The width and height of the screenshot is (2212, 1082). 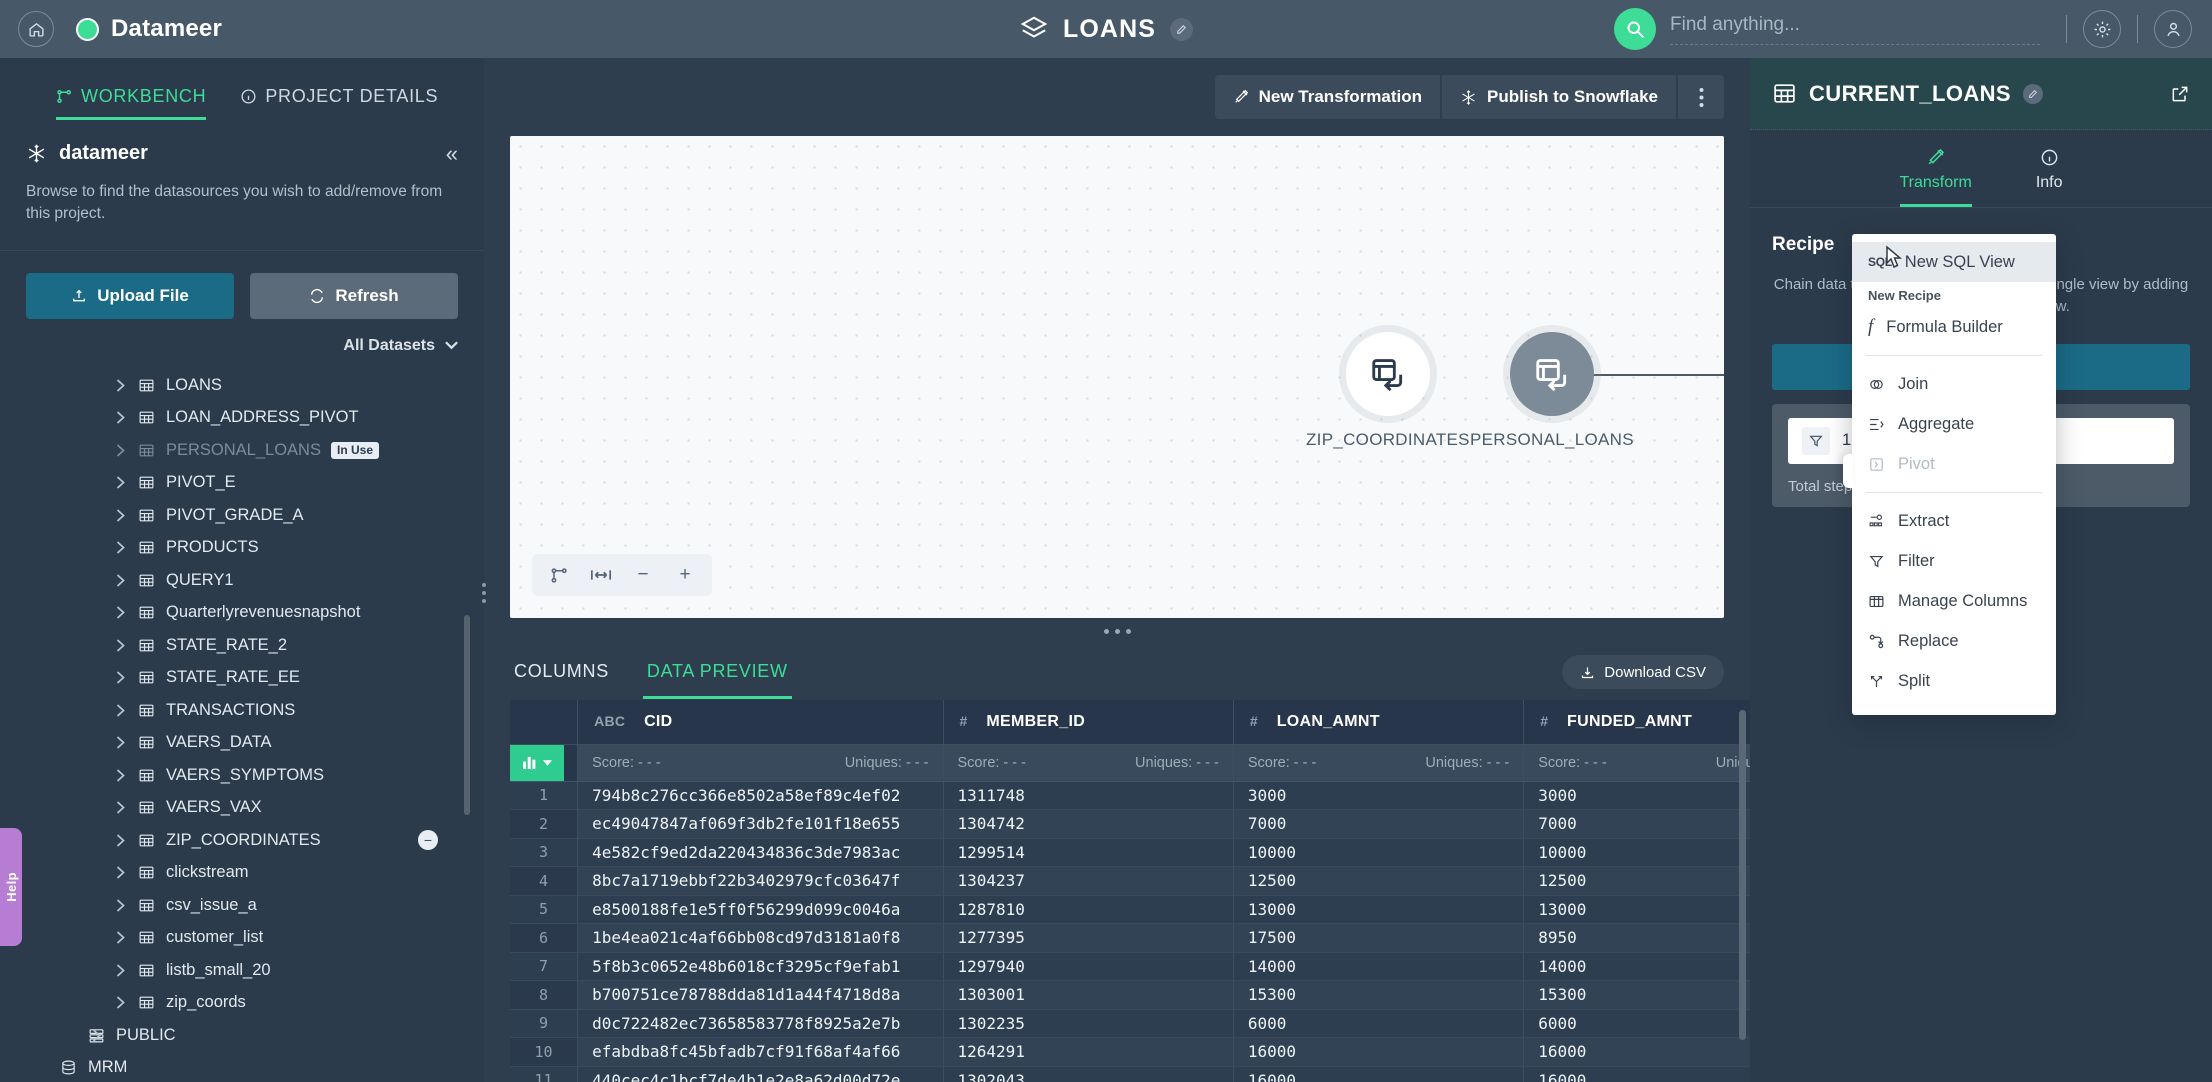 What do you see at coordinates (242, 775) in the screenshot?
I see `tree-item-vaers_symptoms: VAERS_SYMPTOMS` at bounding box center [242, 775].